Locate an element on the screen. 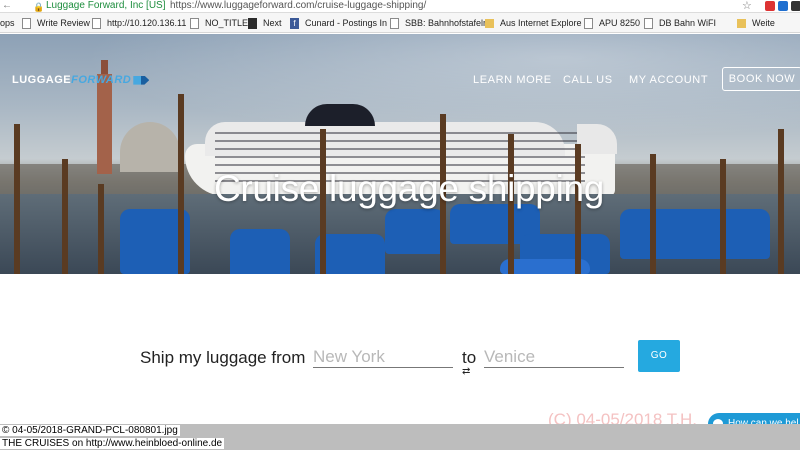 The image size is (800, 450). origin-input: New York is located at coordinates (383, 357).